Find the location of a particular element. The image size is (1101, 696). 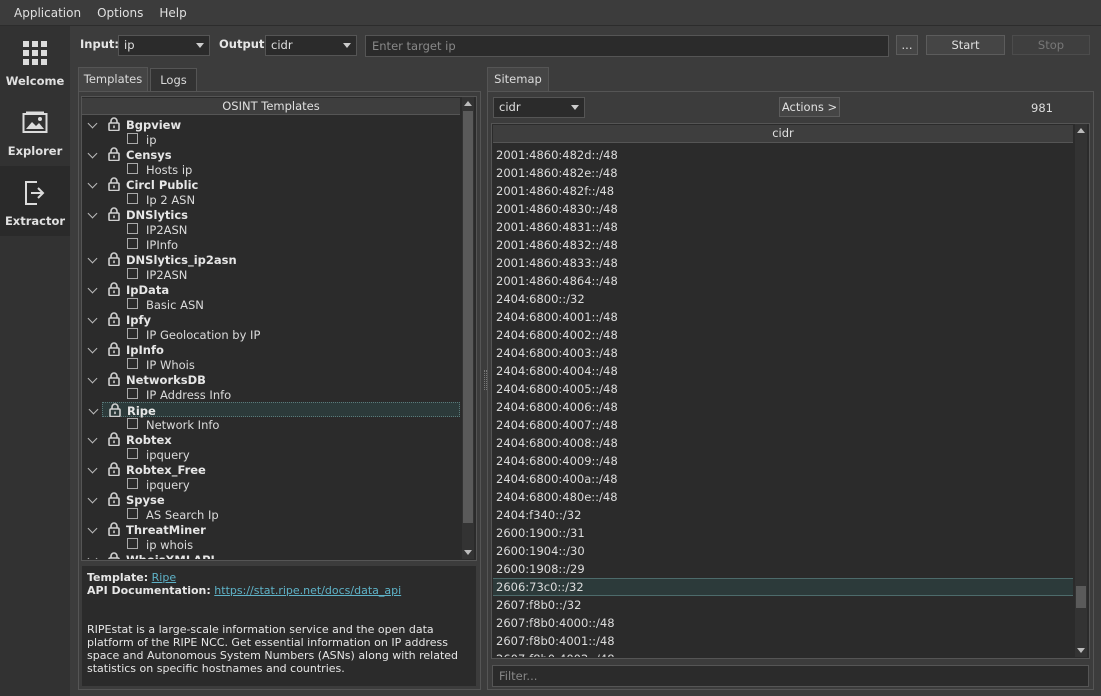

actions-button: Actions > is located at coordinates (809, 107).